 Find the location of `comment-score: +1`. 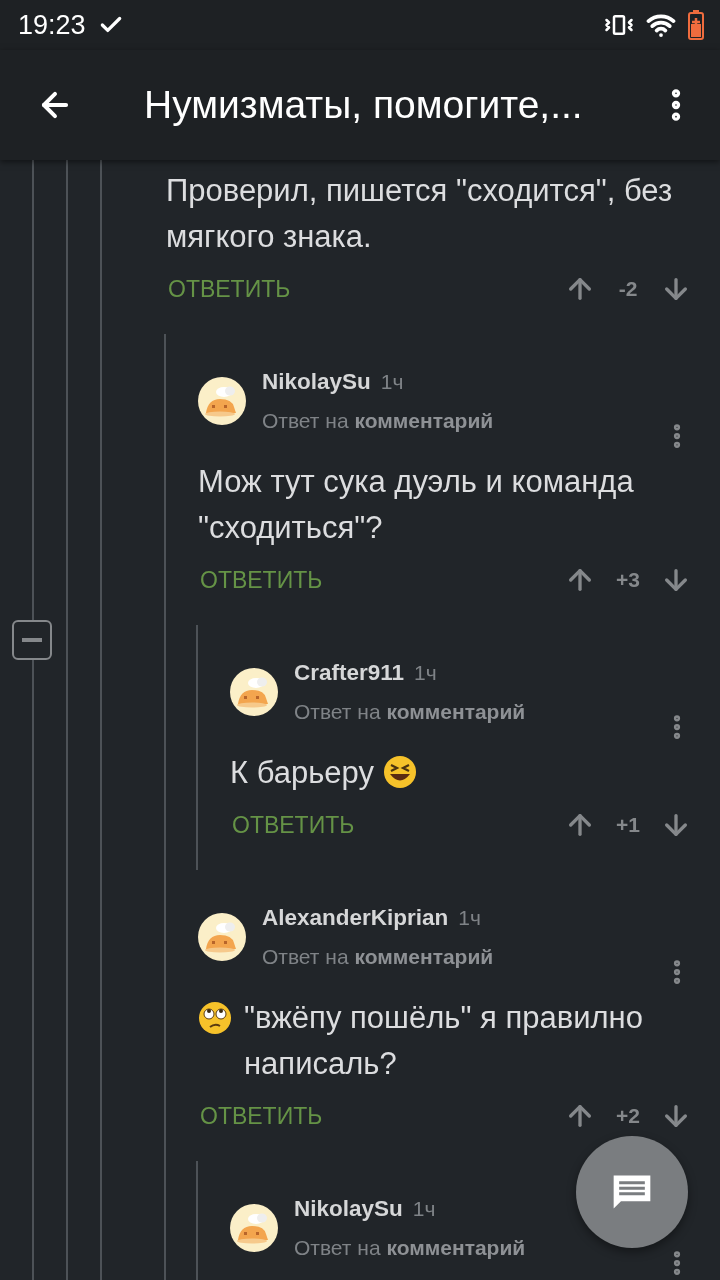

comment-score: +1 is located at coordinates (628, 825).